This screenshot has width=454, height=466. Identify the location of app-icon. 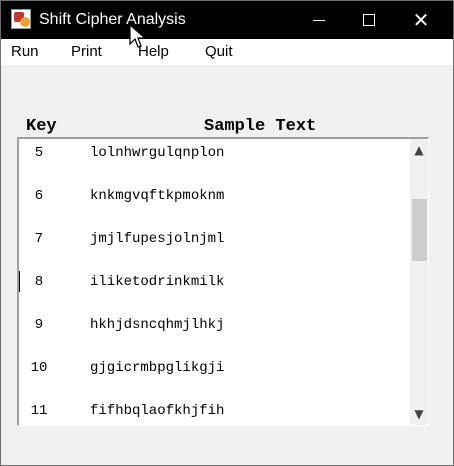
(21, 19).